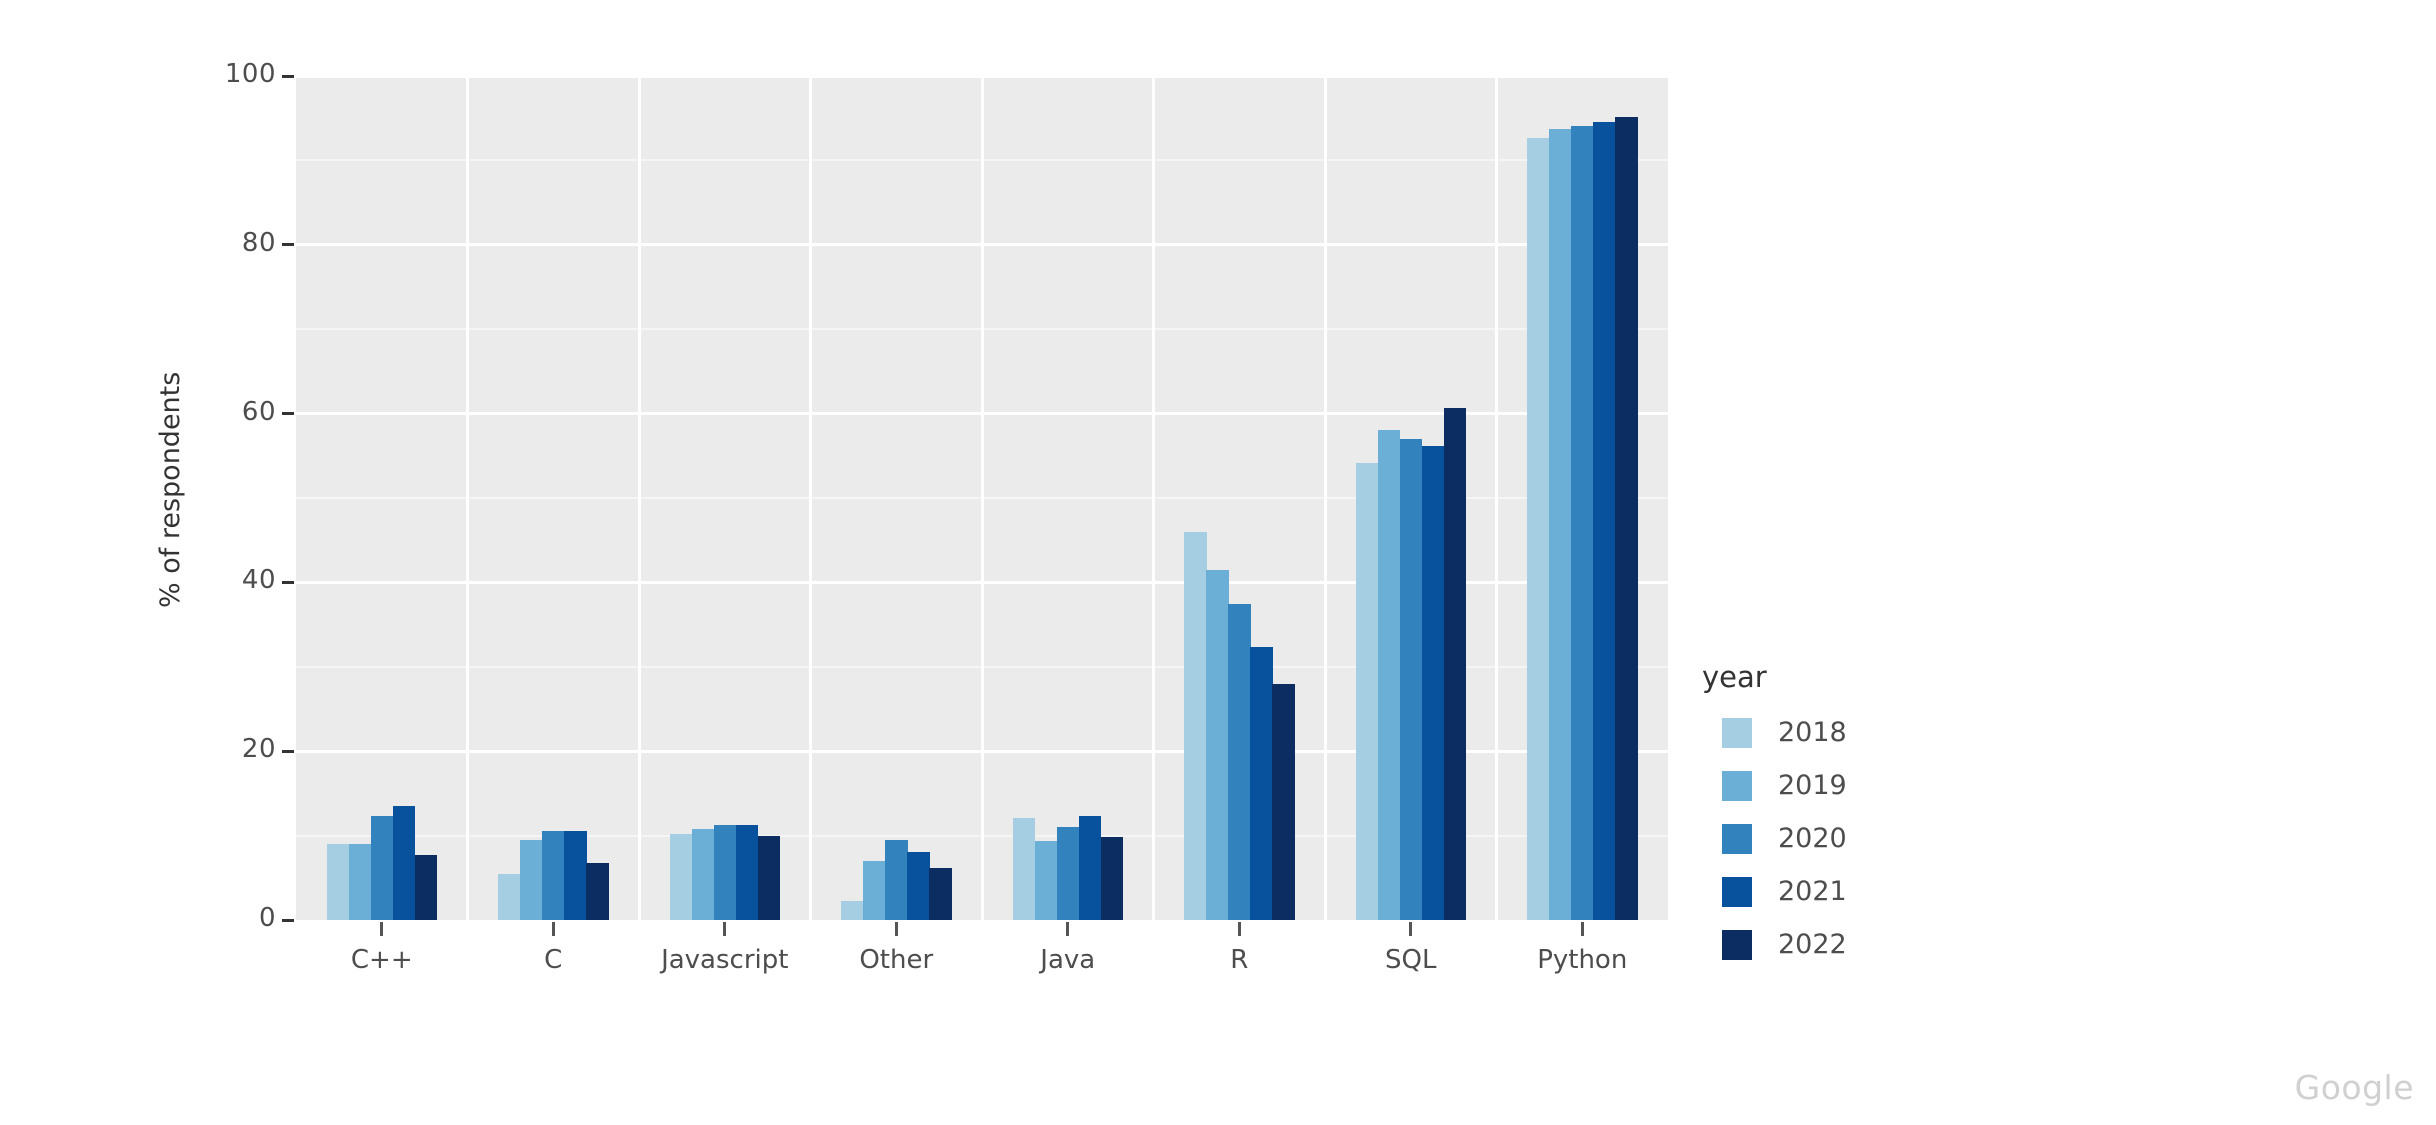  Describe the element at coordinates (258, 411) in the screenshot. I see `y-axis-tick-label: 60` at that location.